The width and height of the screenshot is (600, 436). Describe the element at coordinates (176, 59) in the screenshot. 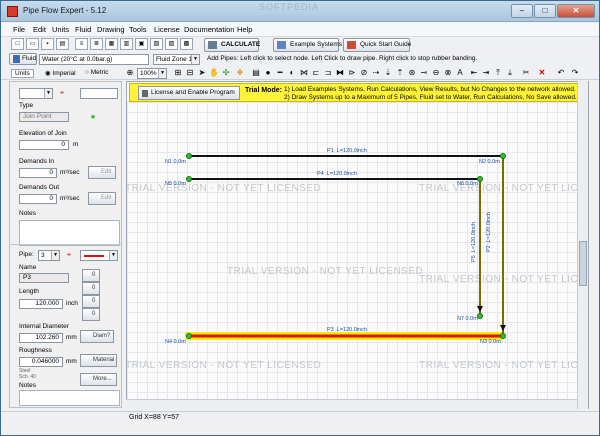

I see `fluid-zone-select: Fluid Zone 1 ▼` at that location.